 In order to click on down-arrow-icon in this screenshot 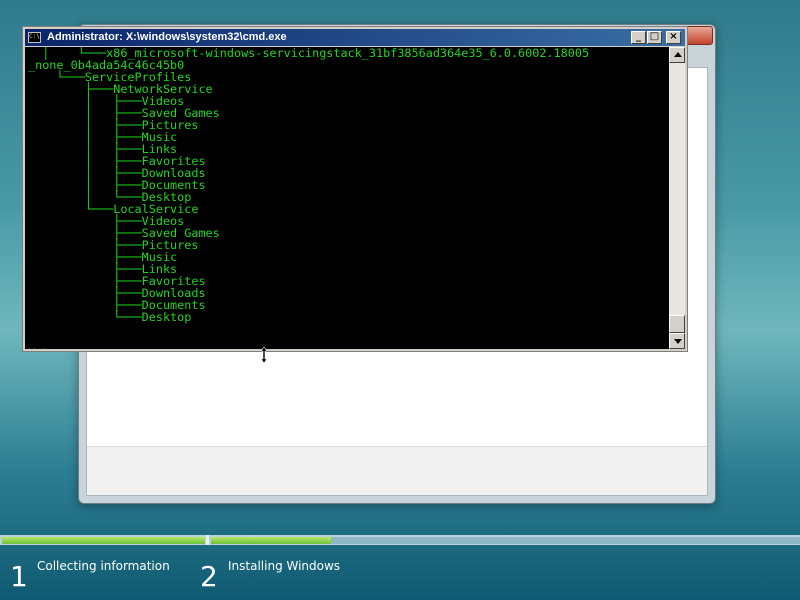, I will do `click(678, 341)`.